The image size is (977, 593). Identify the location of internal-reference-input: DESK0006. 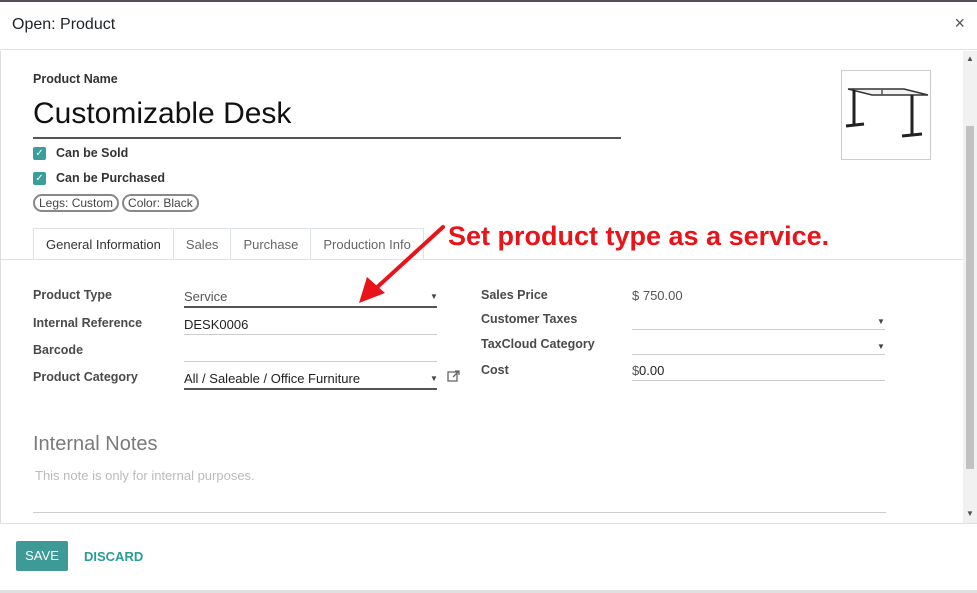
(216, 324).